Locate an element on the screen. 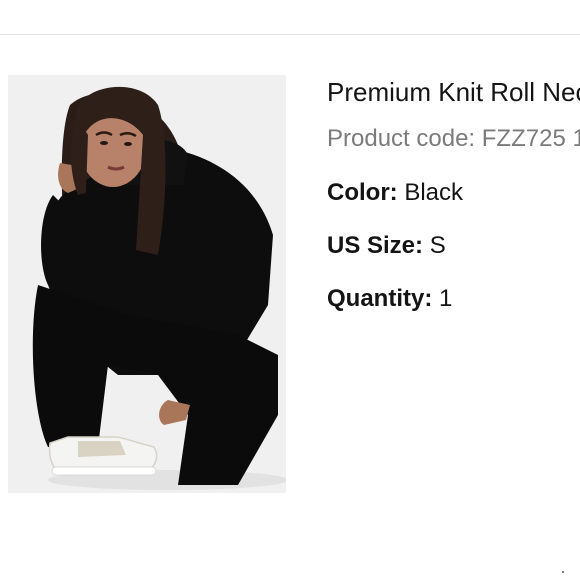  size-spec: US Size: S is located at coordinates (453, 246).